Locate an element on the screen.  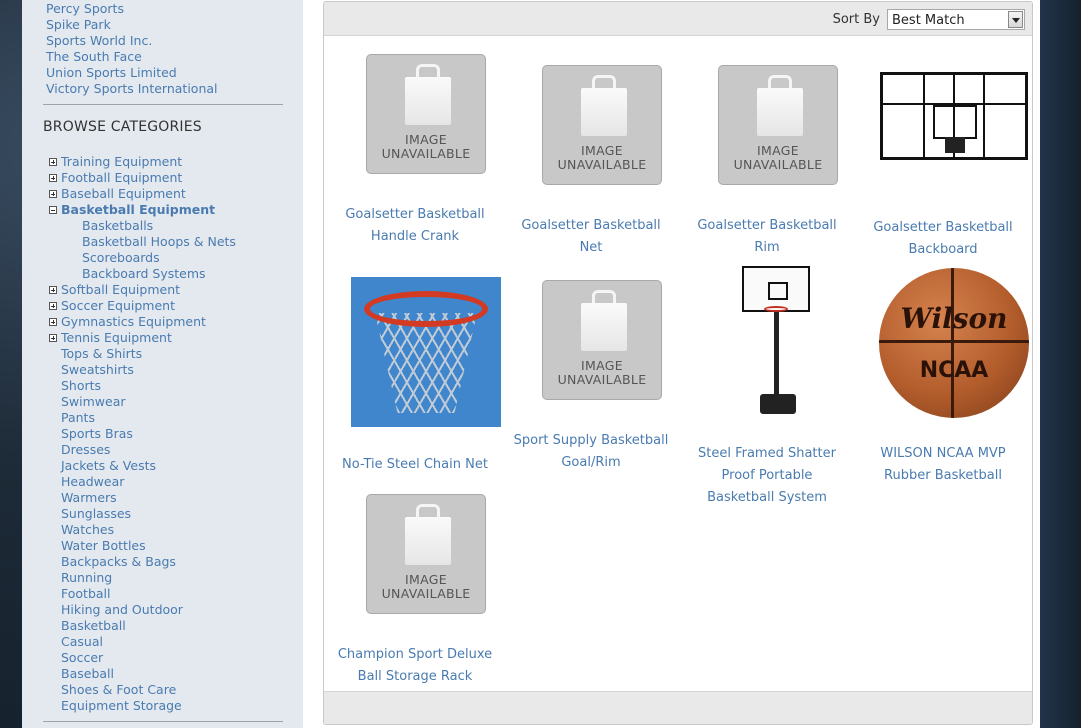
brand-link: The South Face is located at coordinates (132, 57).